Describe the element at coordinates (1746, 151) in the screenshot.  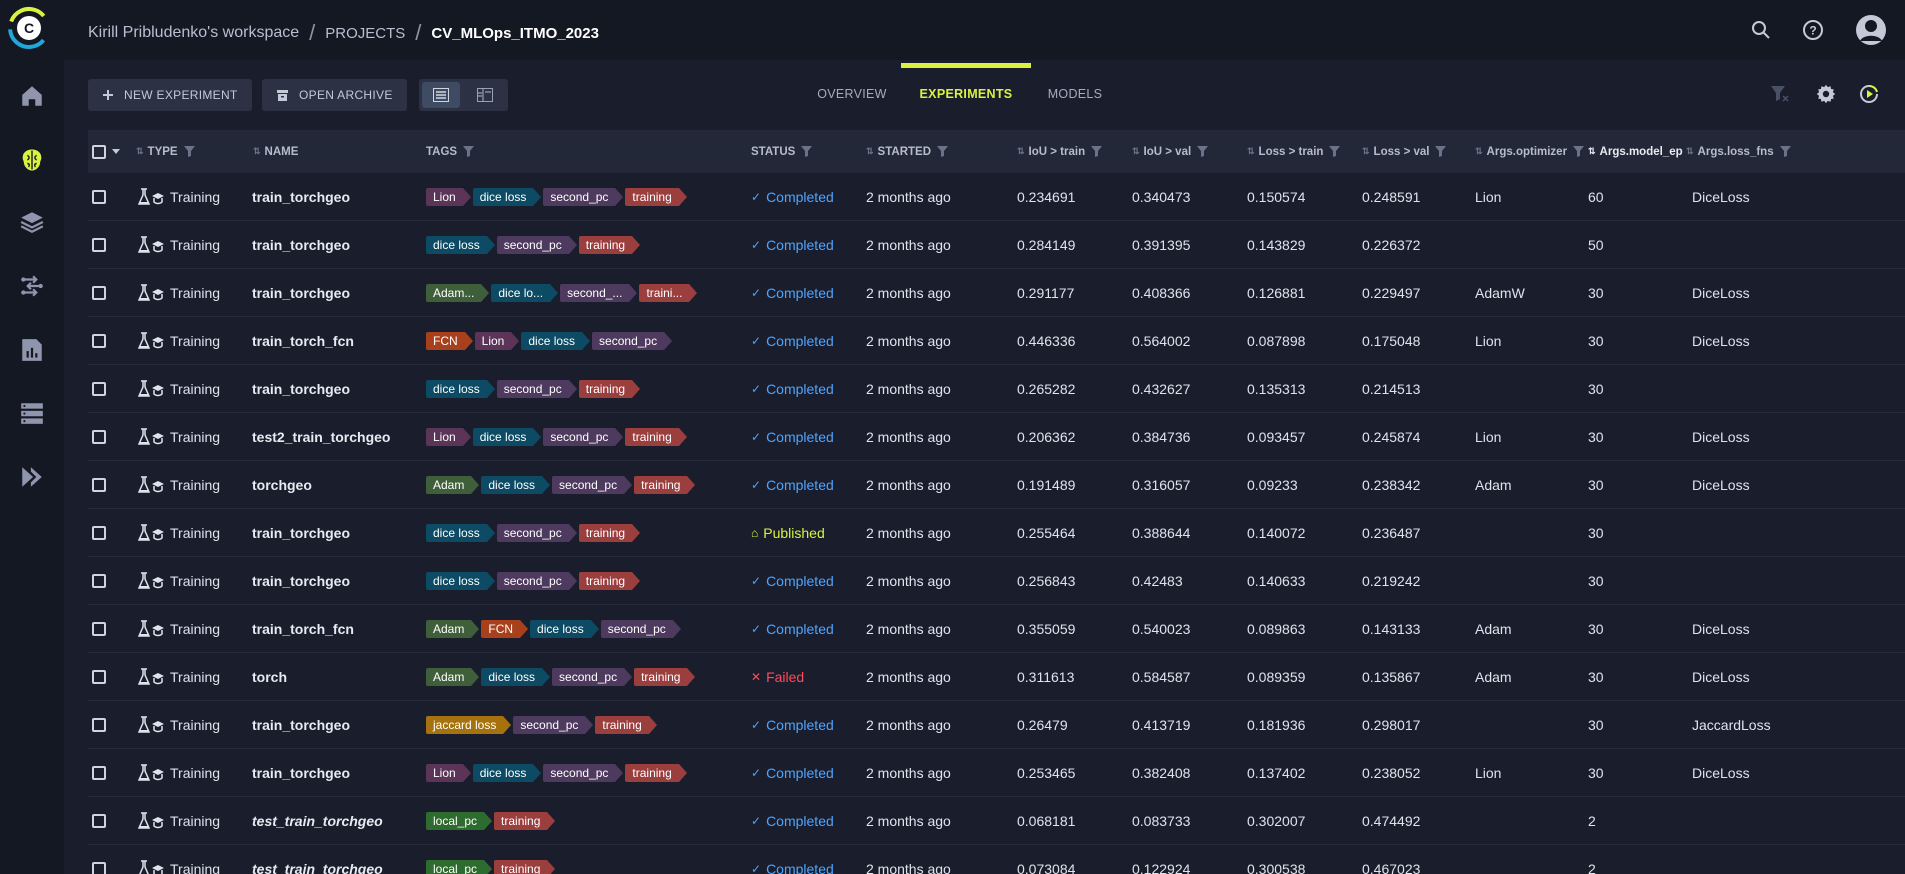
I see `column-header-loss-fns: ⇅ Args.loss_fns` at that location.